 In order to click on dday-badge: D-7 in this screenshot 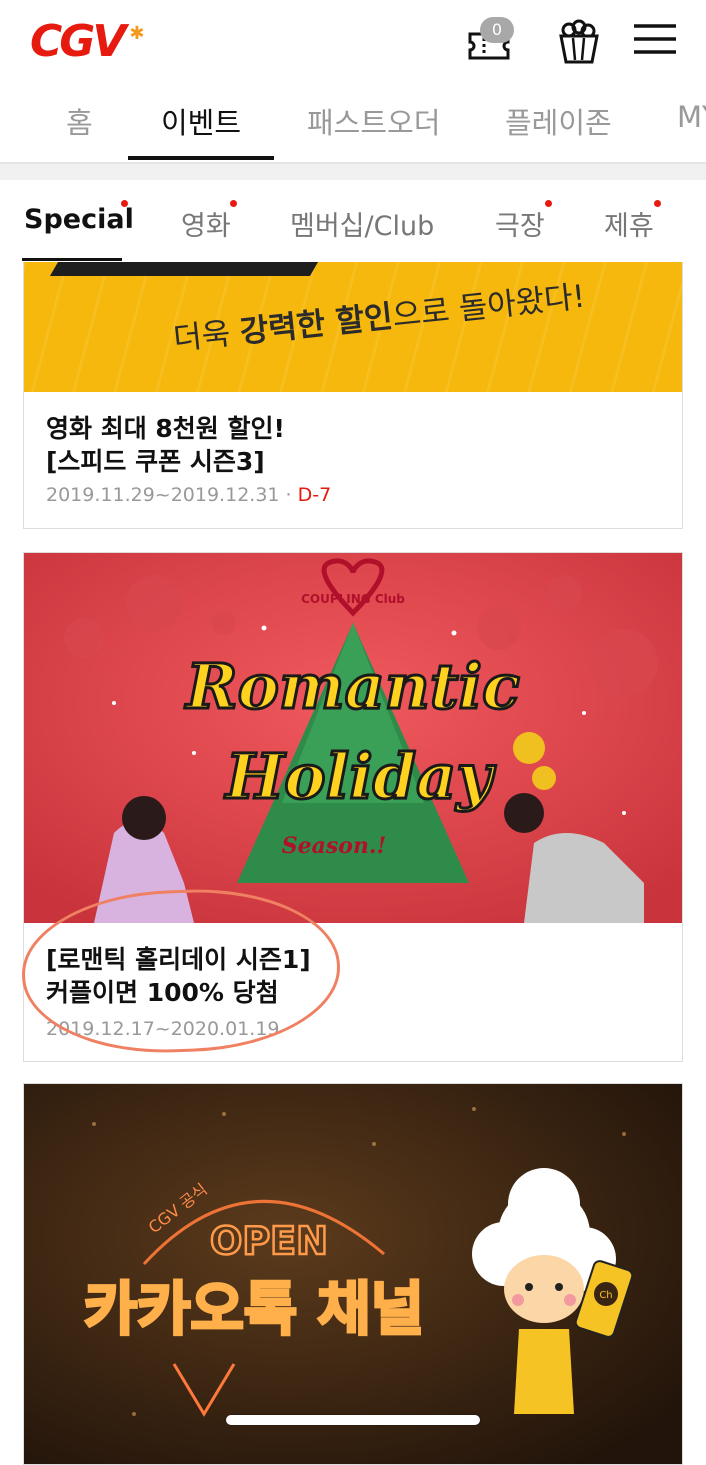, I will do `click(314, 495)`.